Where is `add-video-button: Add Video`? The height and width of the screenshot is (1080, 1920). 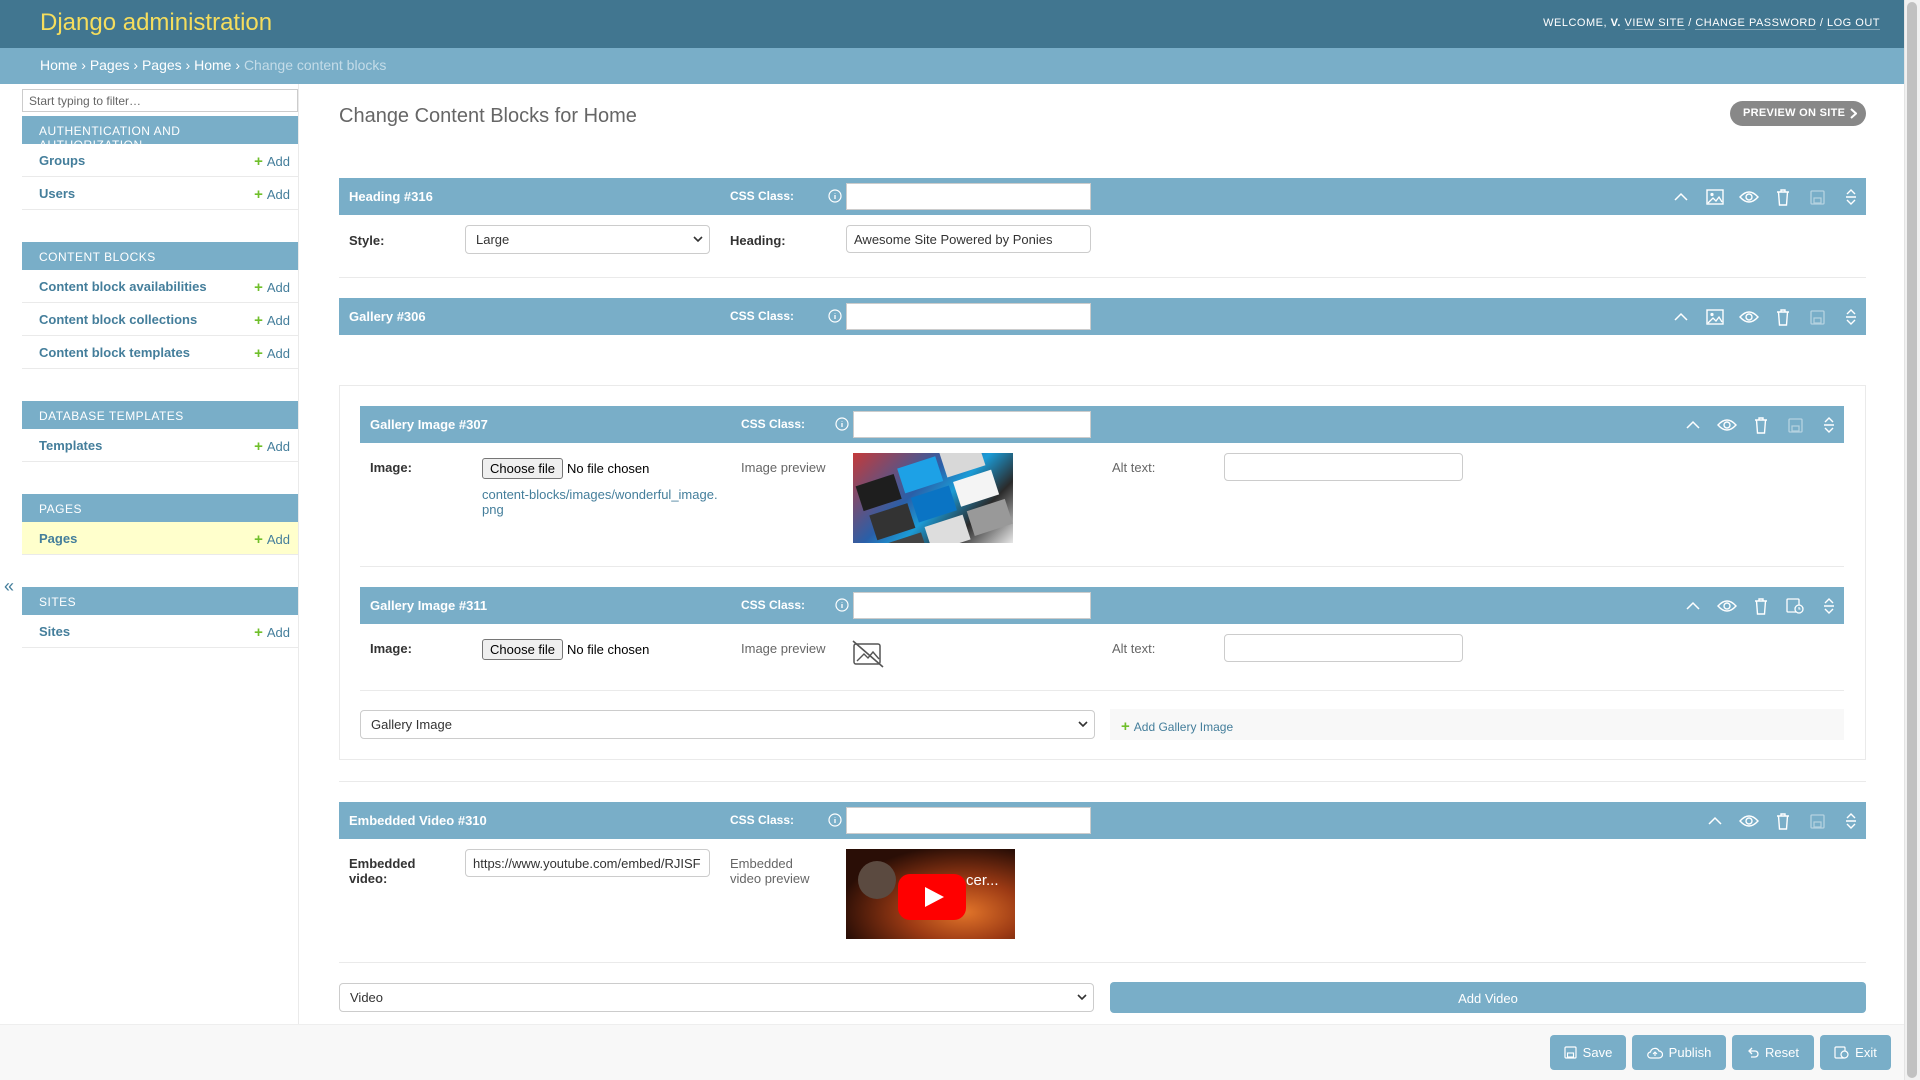
add-video-button: Add Video is located at coordinates (1488, 997).